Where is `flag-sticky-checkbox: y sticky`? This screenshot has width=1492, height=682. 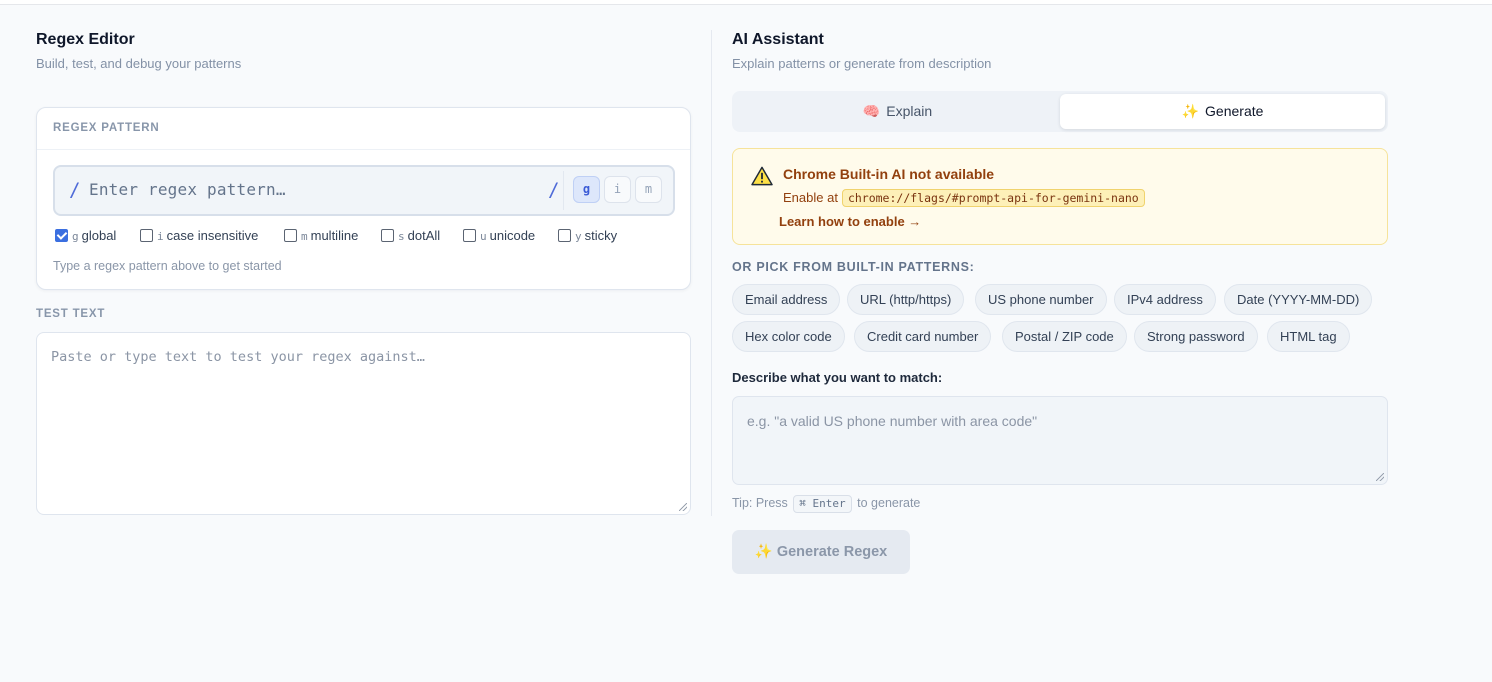 flag-sticky-checkbox: y sticky is located at coordinates (587, 236).